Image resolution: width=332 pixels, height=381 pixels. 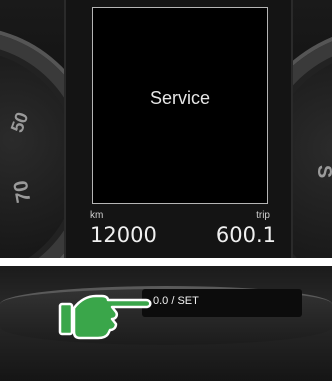 What do you see at coordinates (263, 215) in the screenshot?
I see `trip-label: trip` at bounding box center [263, 215].